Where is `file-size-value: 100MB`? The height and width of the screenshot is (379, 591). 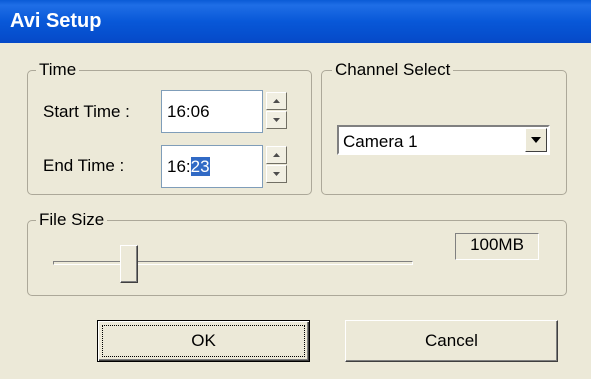
file-size-value: 100MB is located at coordinates (497, 244).